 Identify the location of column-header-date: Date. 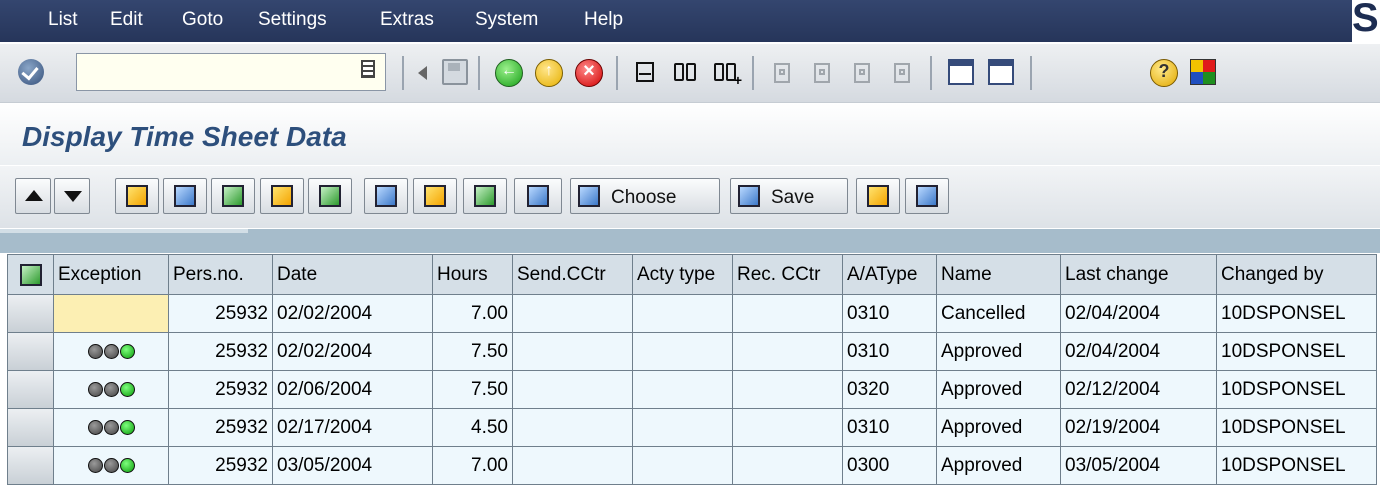
(352, 274).